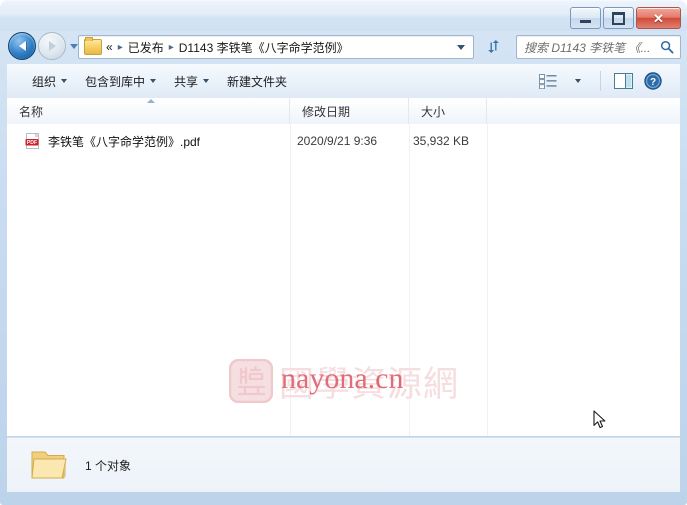 The image size is (687, 505). I want to click on sort-ascending-icon, so click(151, 101).